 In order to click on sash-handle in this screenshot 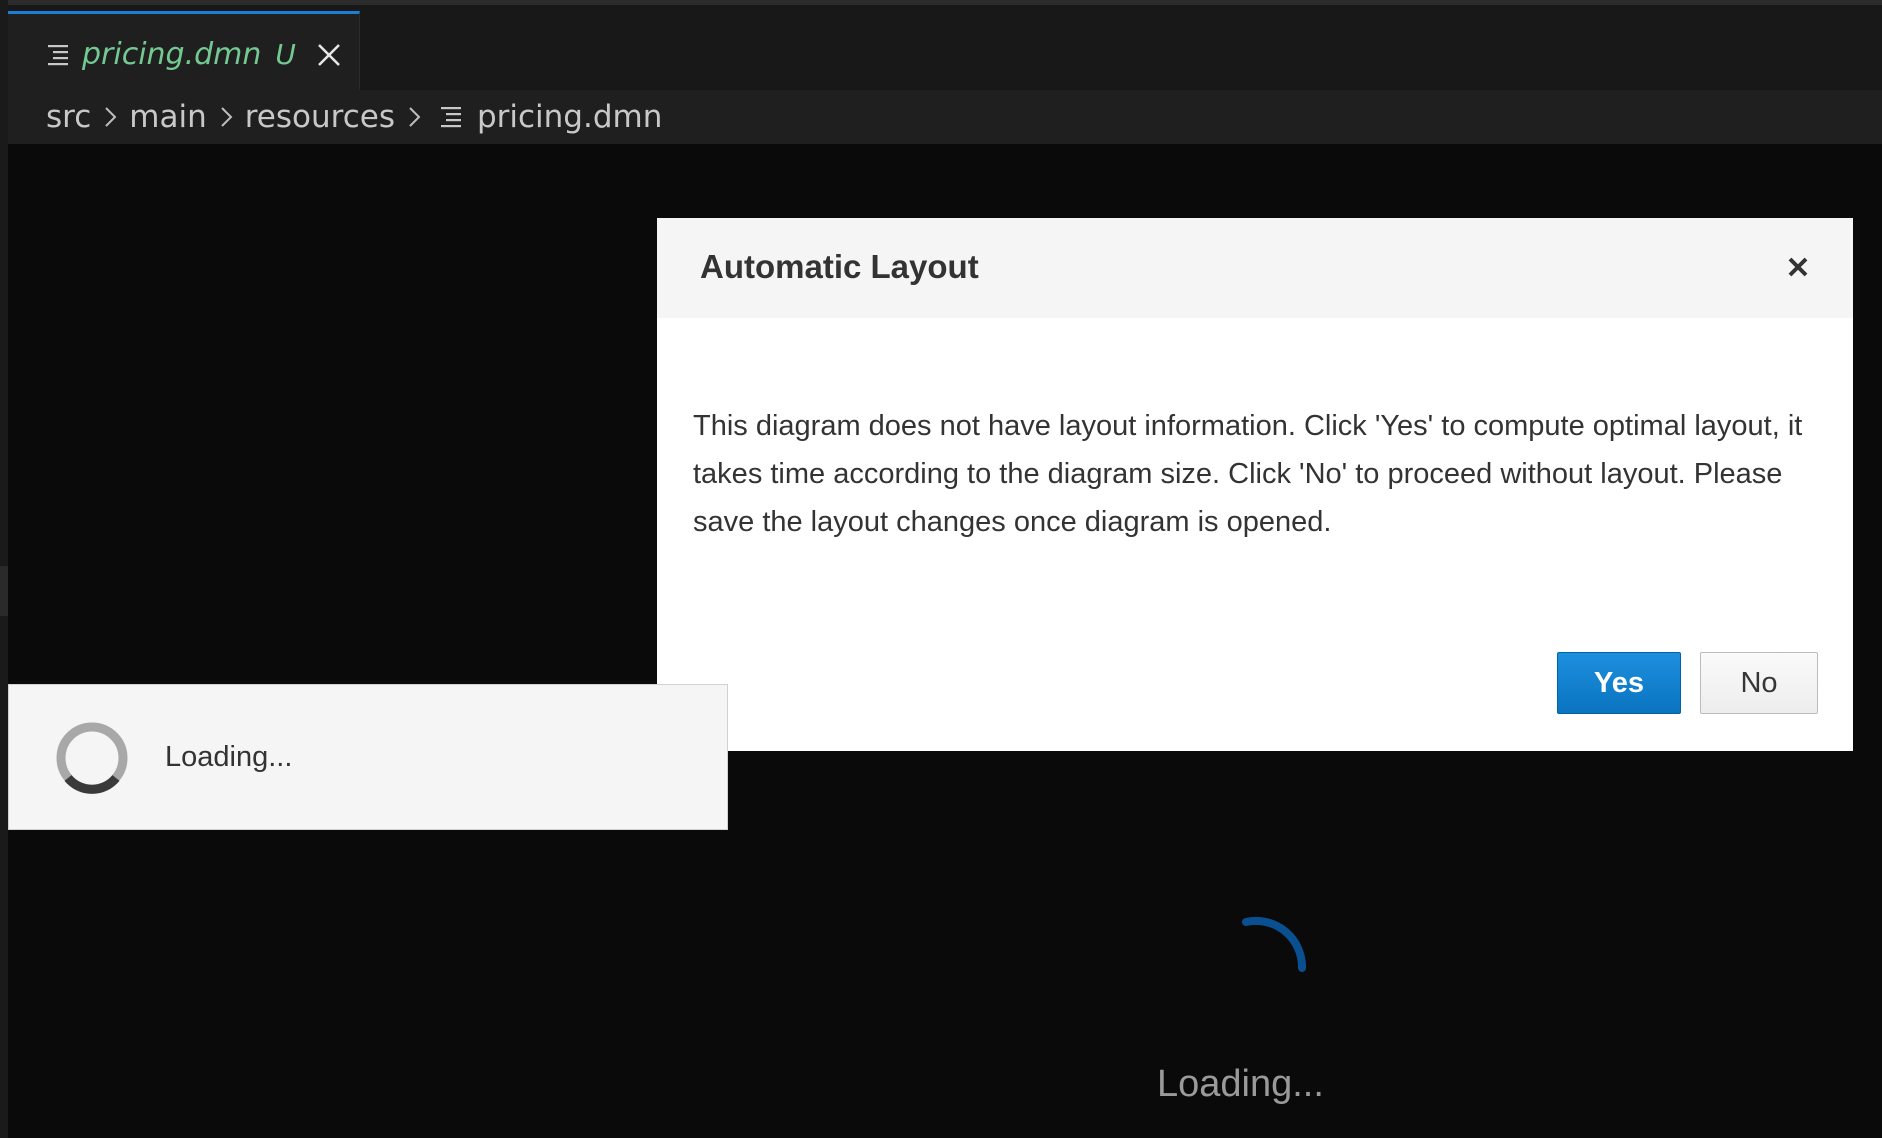, I will do `click(4, 591)`.